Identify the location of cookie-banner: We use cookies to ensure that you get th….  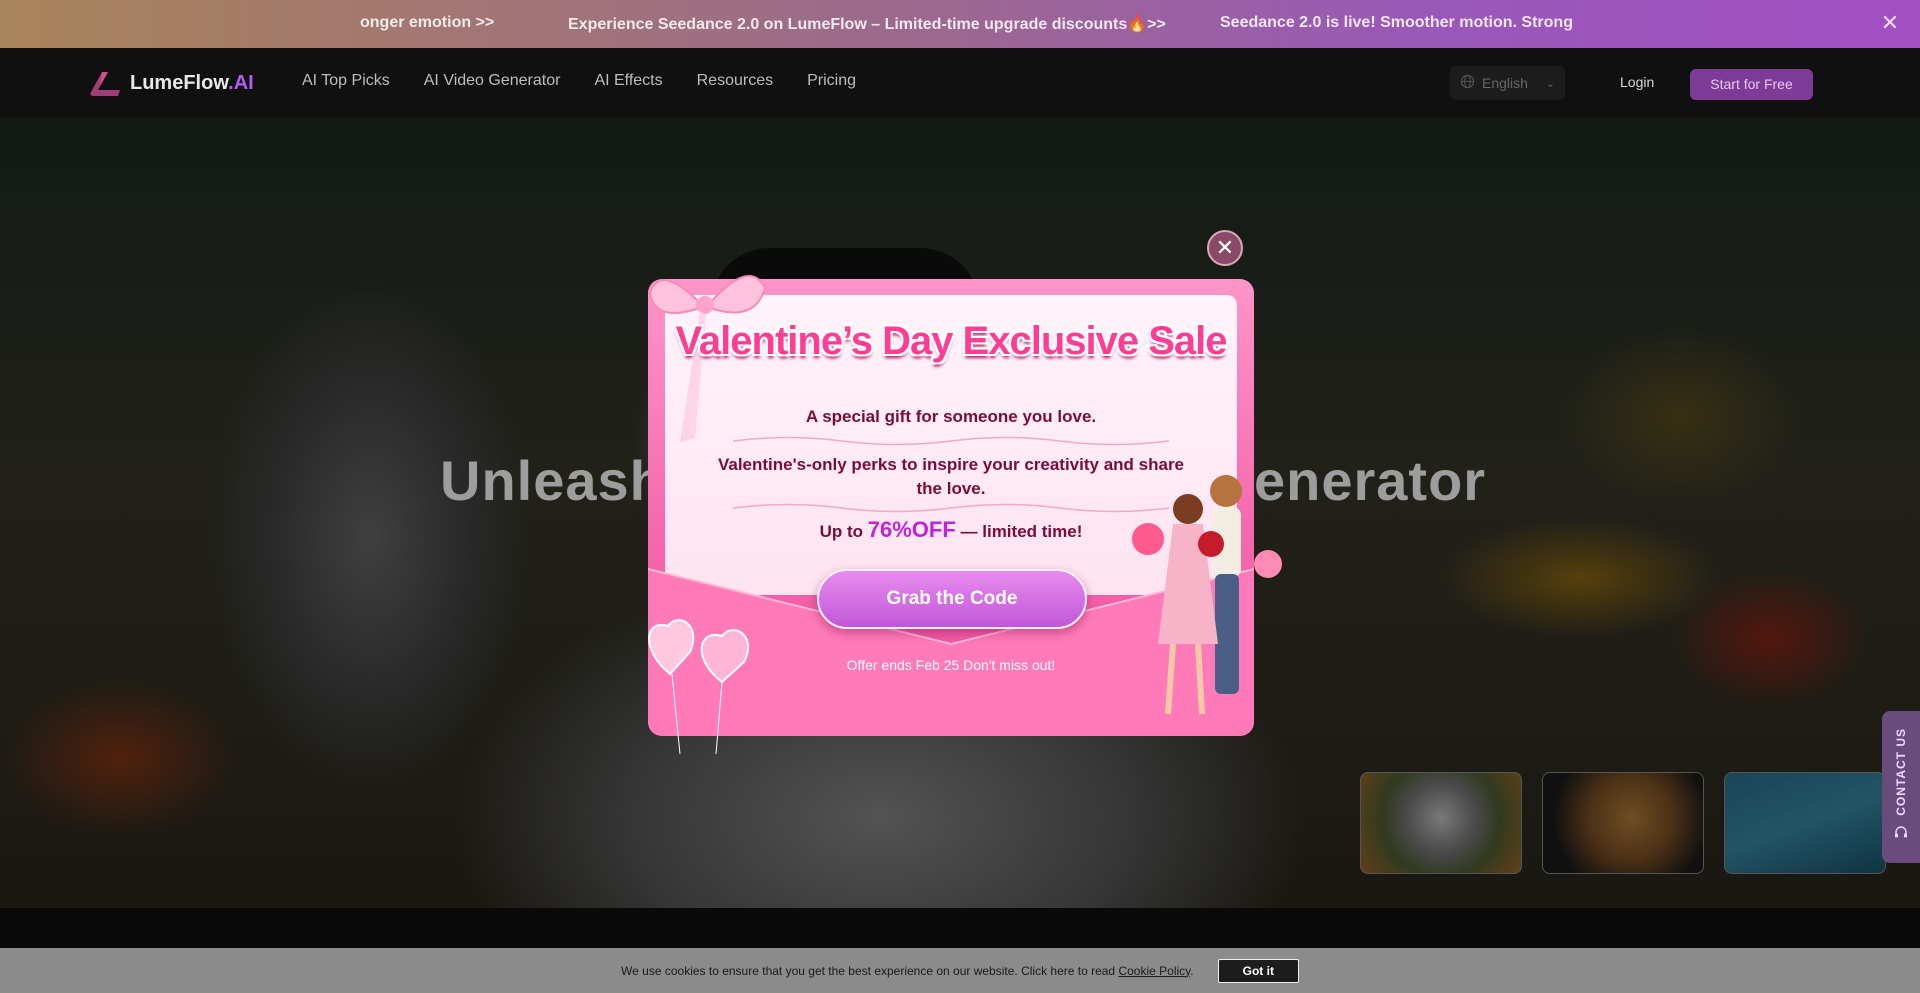
(960, 970).